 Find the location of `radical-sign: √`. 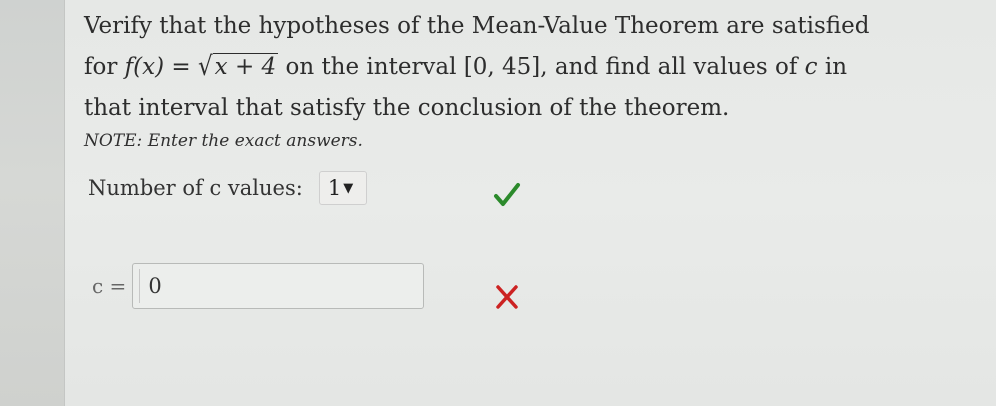

radical-sign: √ is located at coordinates (205, 66).